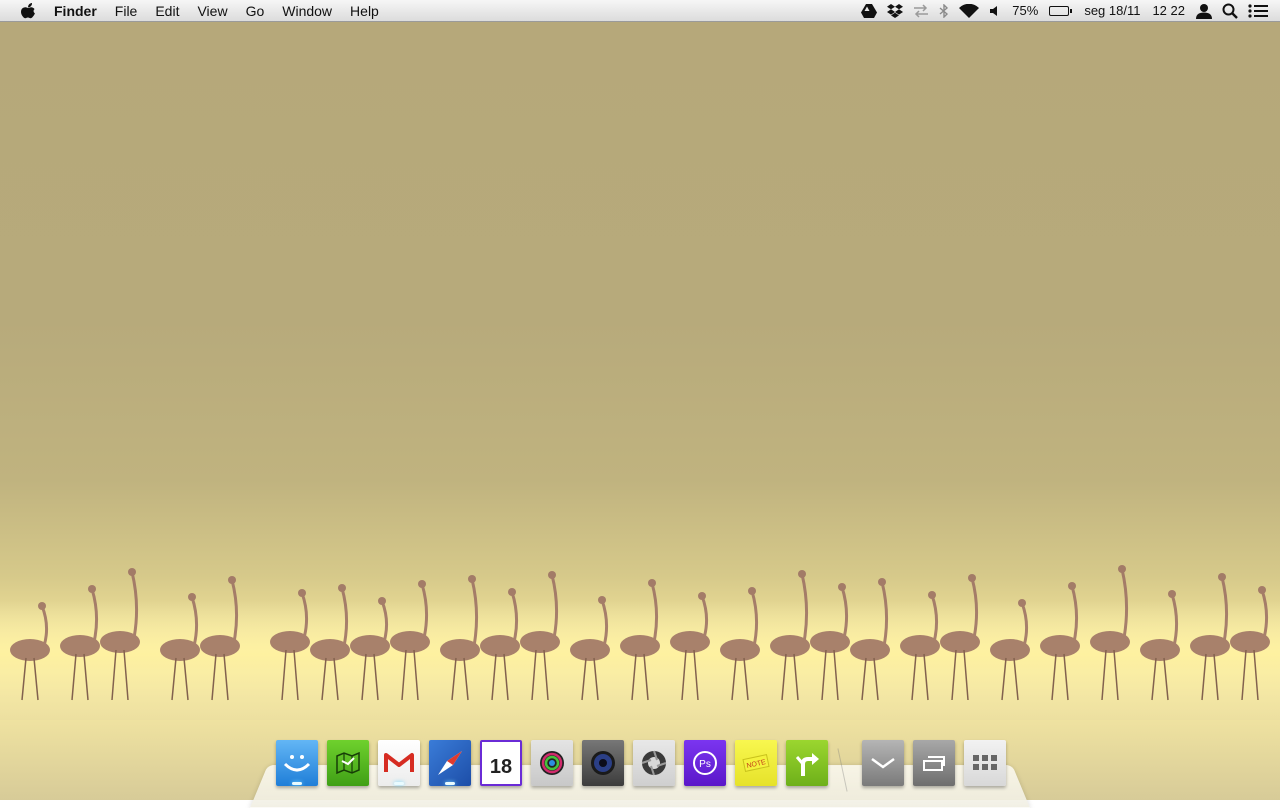  I want to click on svg-text: Ps, so click(705, 764).